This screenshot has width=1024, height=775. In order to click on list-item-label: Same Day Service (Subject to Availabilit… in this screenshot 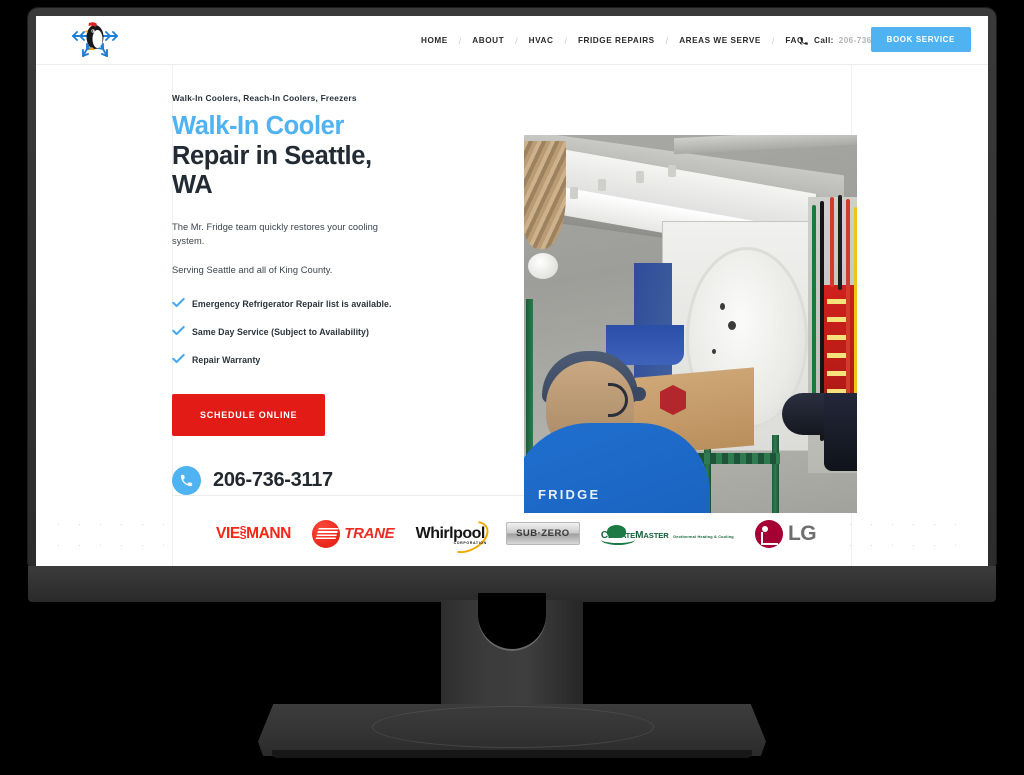, I will do `click(280, 331)`.